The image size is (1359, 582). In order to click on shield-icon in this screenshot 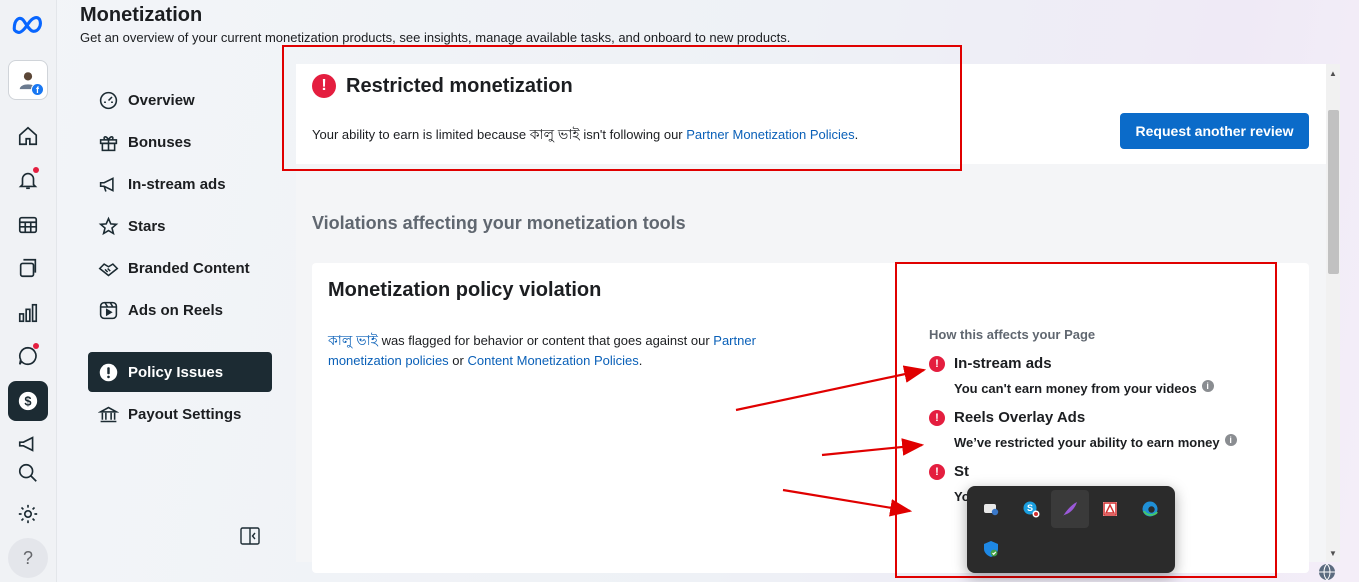, I will do `click(991, 549)`.